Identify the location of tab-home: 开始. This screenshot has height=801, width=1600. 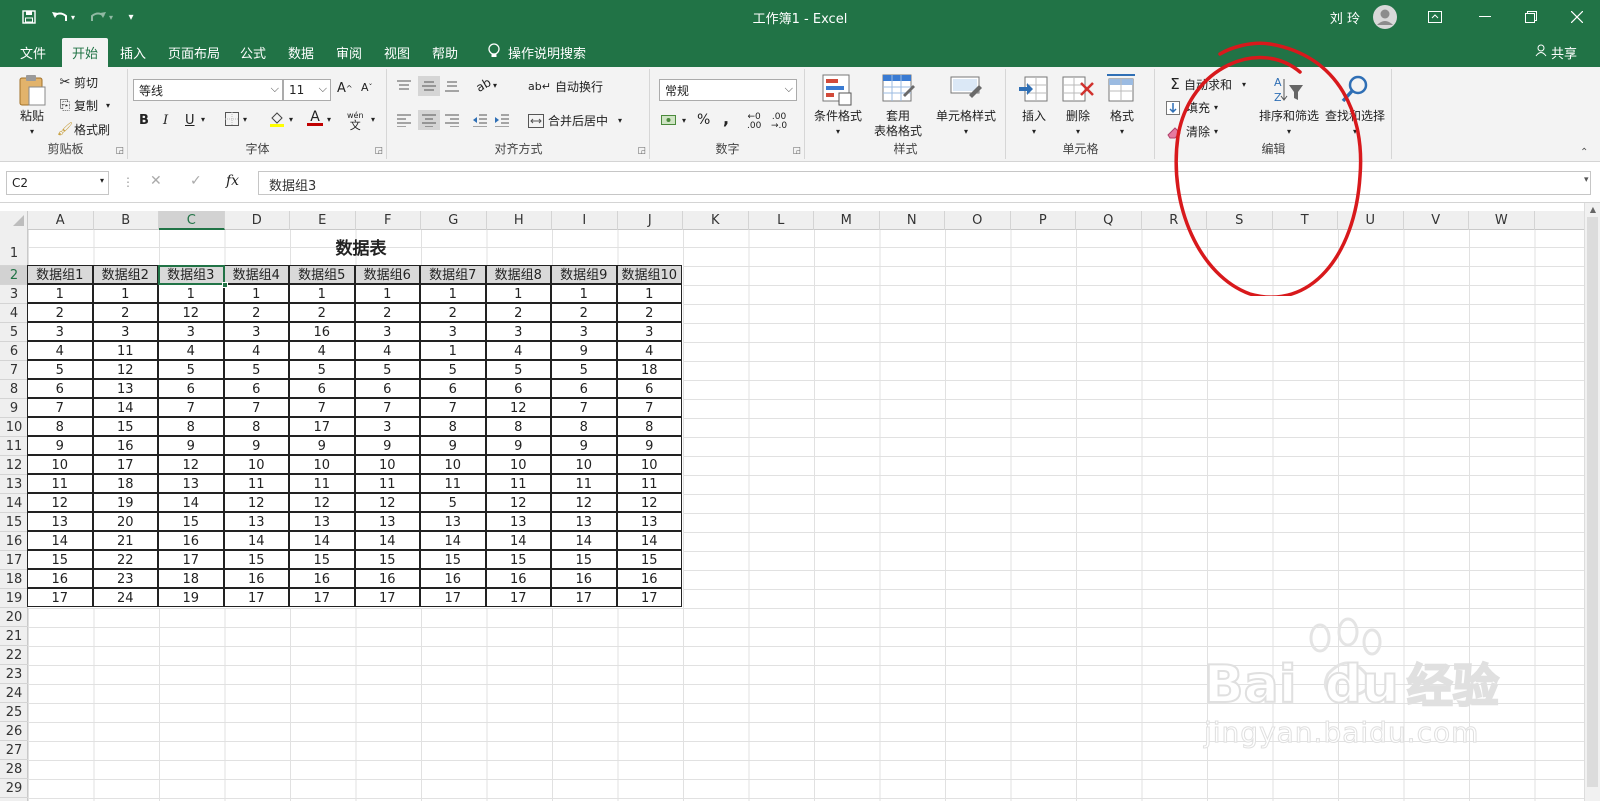
(85, 52).